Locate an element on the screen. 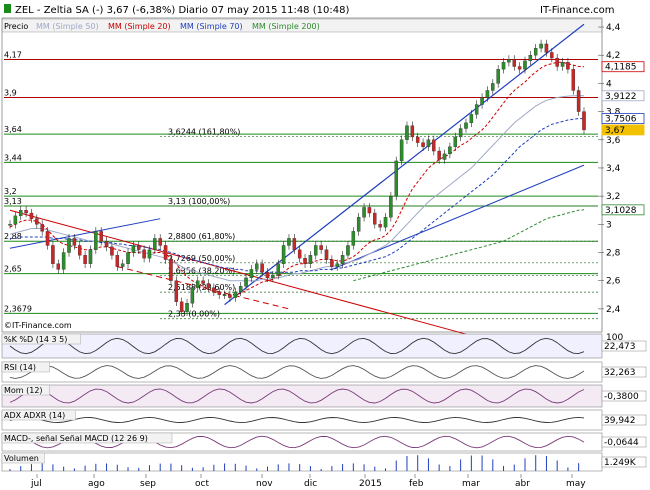 This screenshot has height=490, width=650. level-label: 3,64 is located at coordinates (13, 129).